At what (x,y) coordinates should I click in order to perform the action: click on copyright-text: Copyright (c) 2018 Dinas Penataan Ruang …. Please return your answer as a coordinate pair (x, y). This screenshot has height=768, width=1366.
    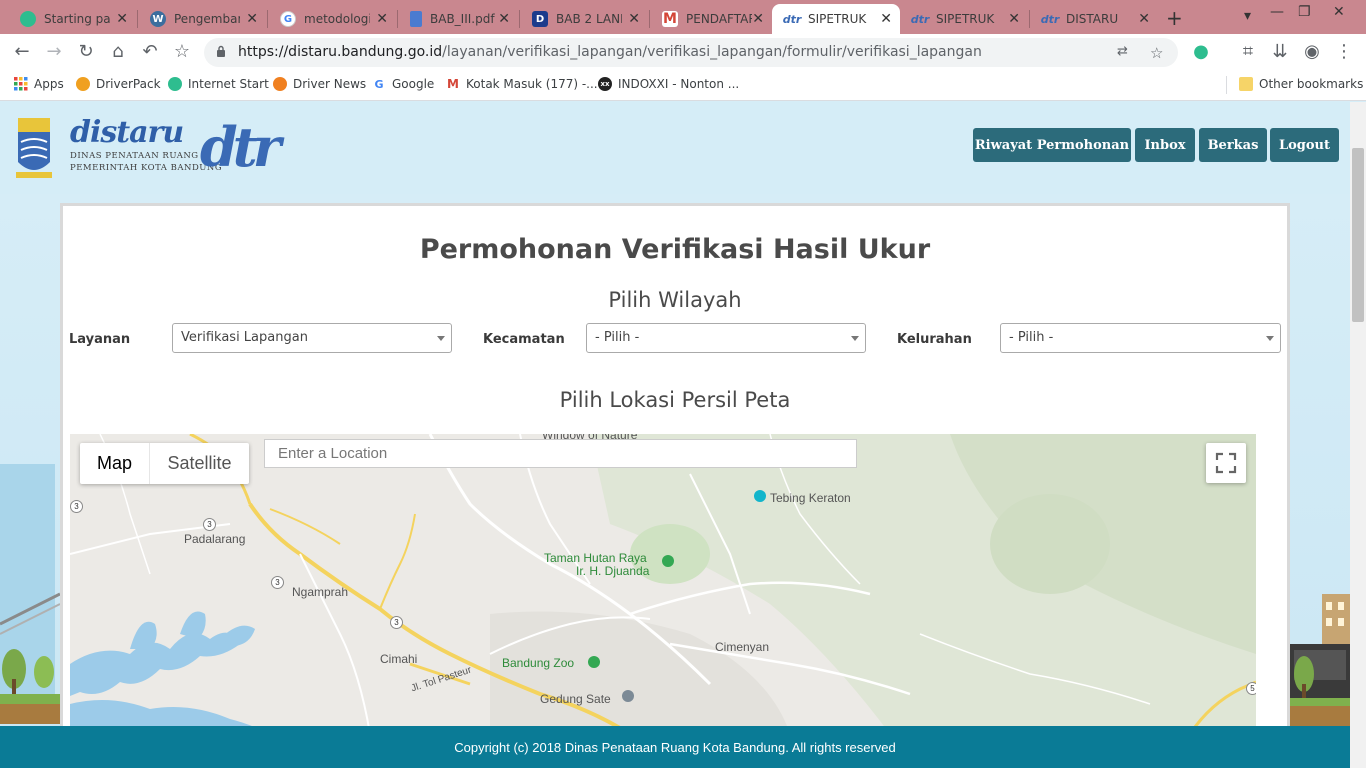
    Looking at the image, I should click on (675, 747).